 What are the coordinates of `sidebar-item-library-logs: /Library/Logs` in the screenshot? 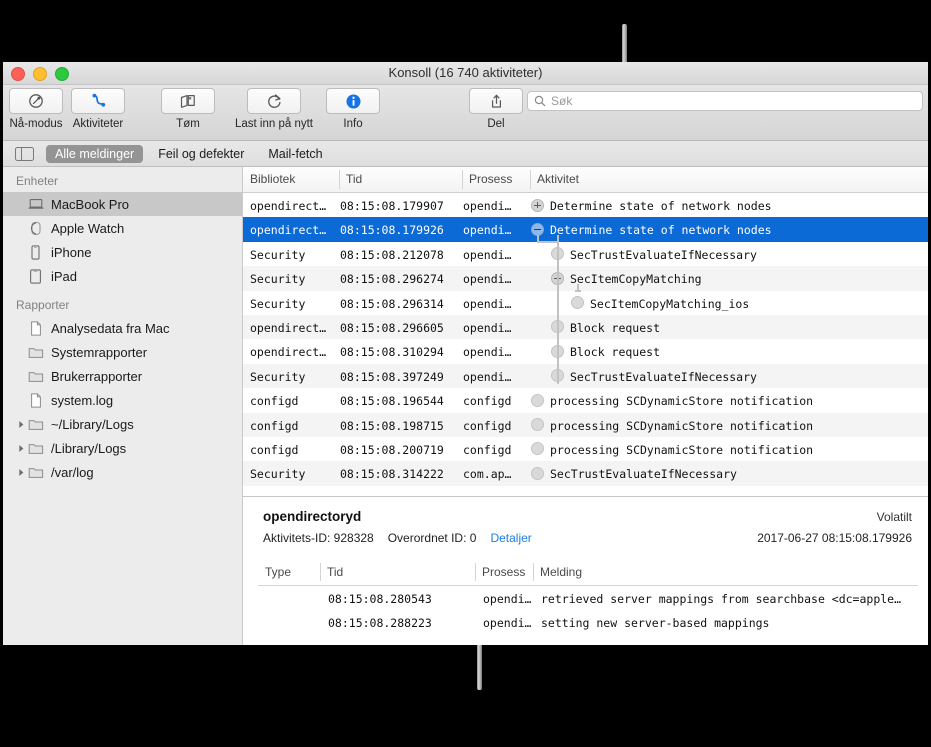 It's located at (122, 448).